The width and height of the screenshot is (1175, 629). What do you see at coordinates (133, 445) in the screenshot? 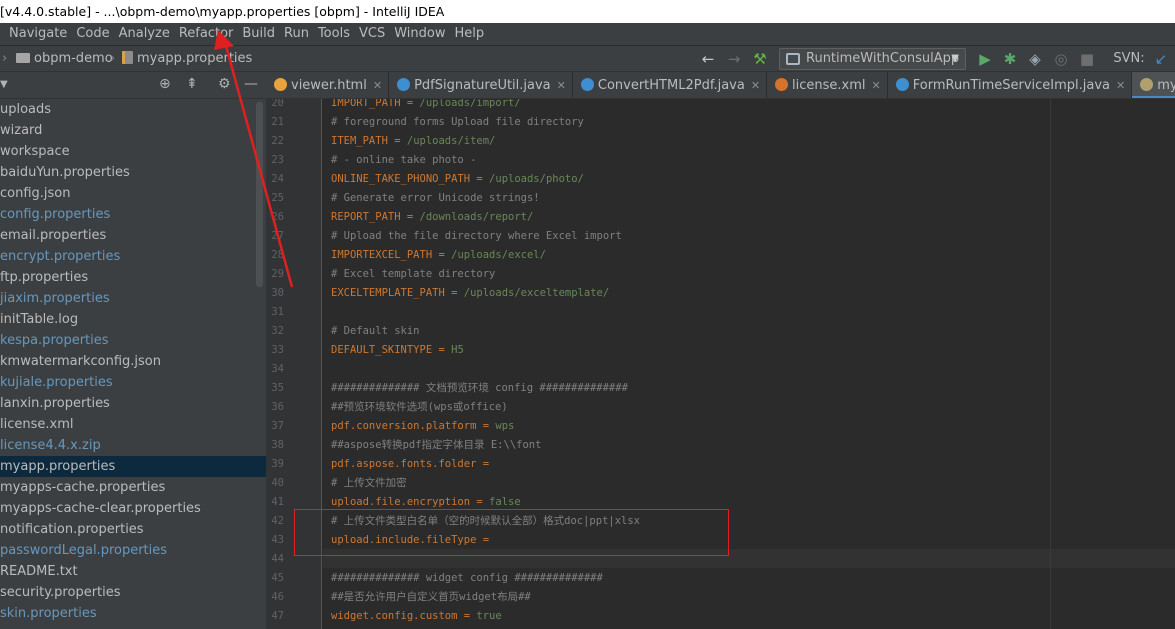
I see `tree-item: license4.4.x.zip` at bounding box center [133, 445].